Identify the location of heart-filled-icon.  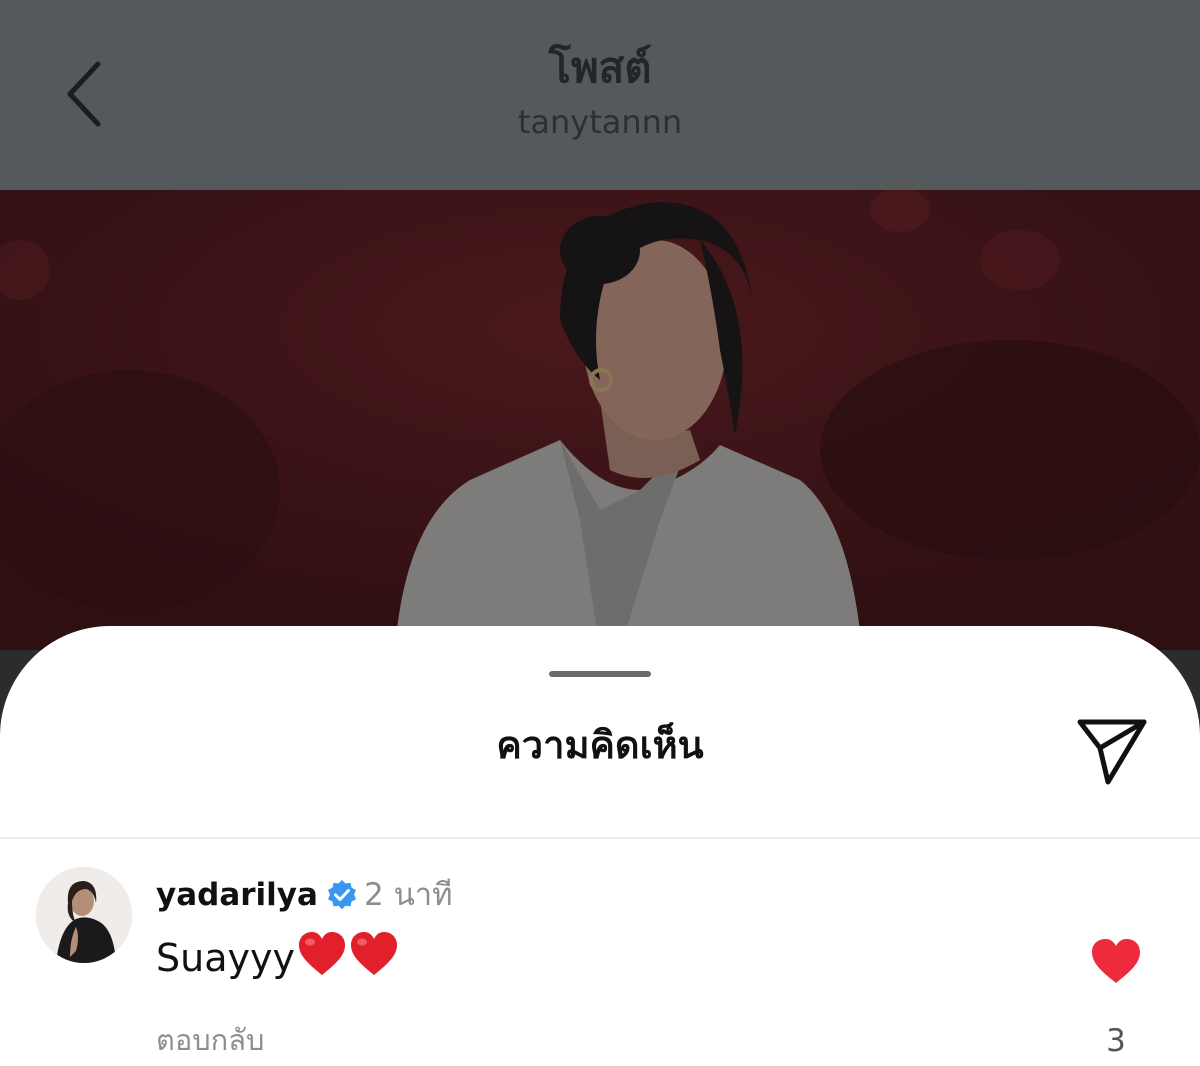
(1116, 961).